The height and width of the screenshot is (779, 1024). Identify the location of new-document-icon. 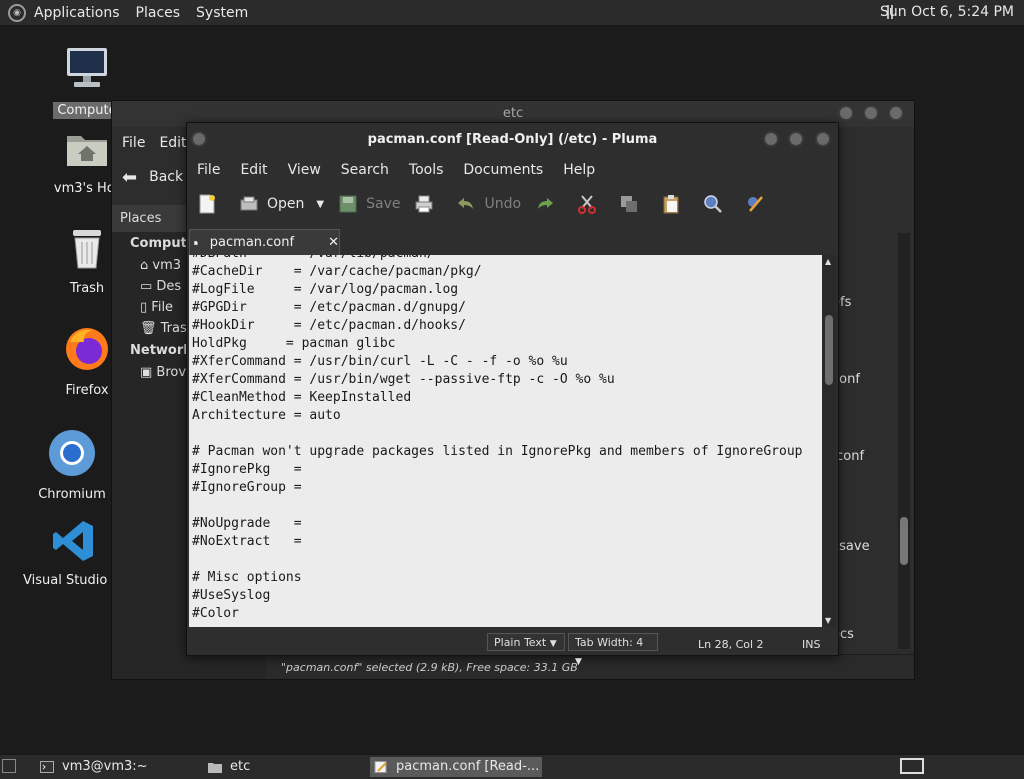
(207, 204).